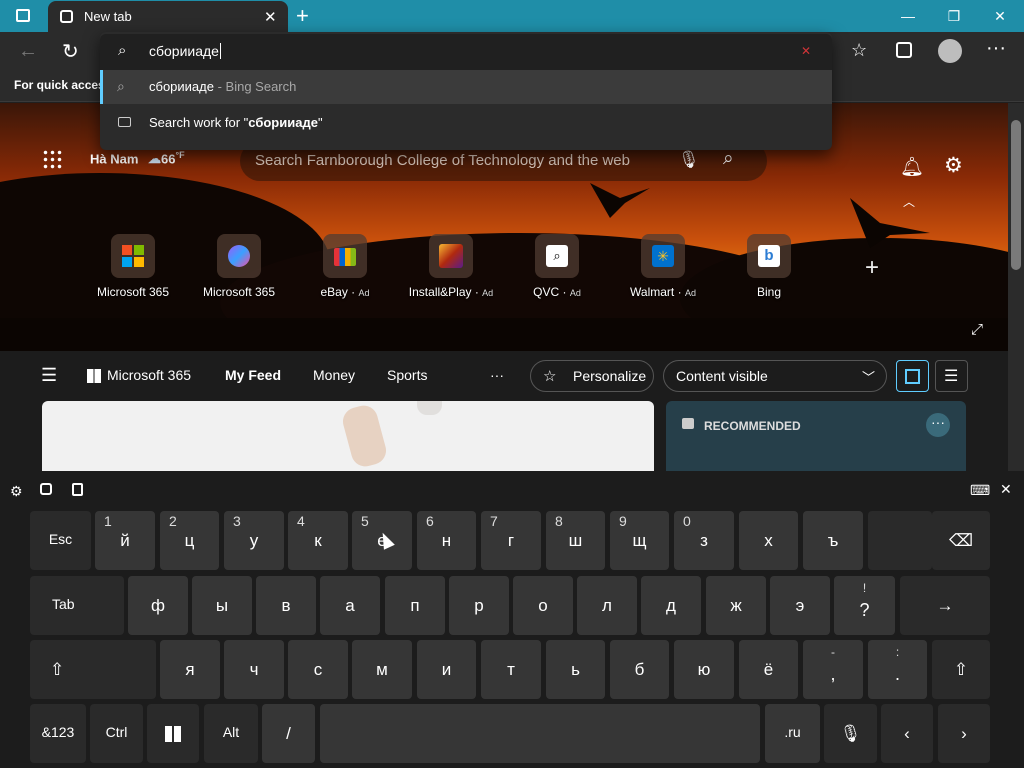  Describe the element at coordinates (70, 51) in the screenshot. I see `refresh-icon: ↻` at that location.